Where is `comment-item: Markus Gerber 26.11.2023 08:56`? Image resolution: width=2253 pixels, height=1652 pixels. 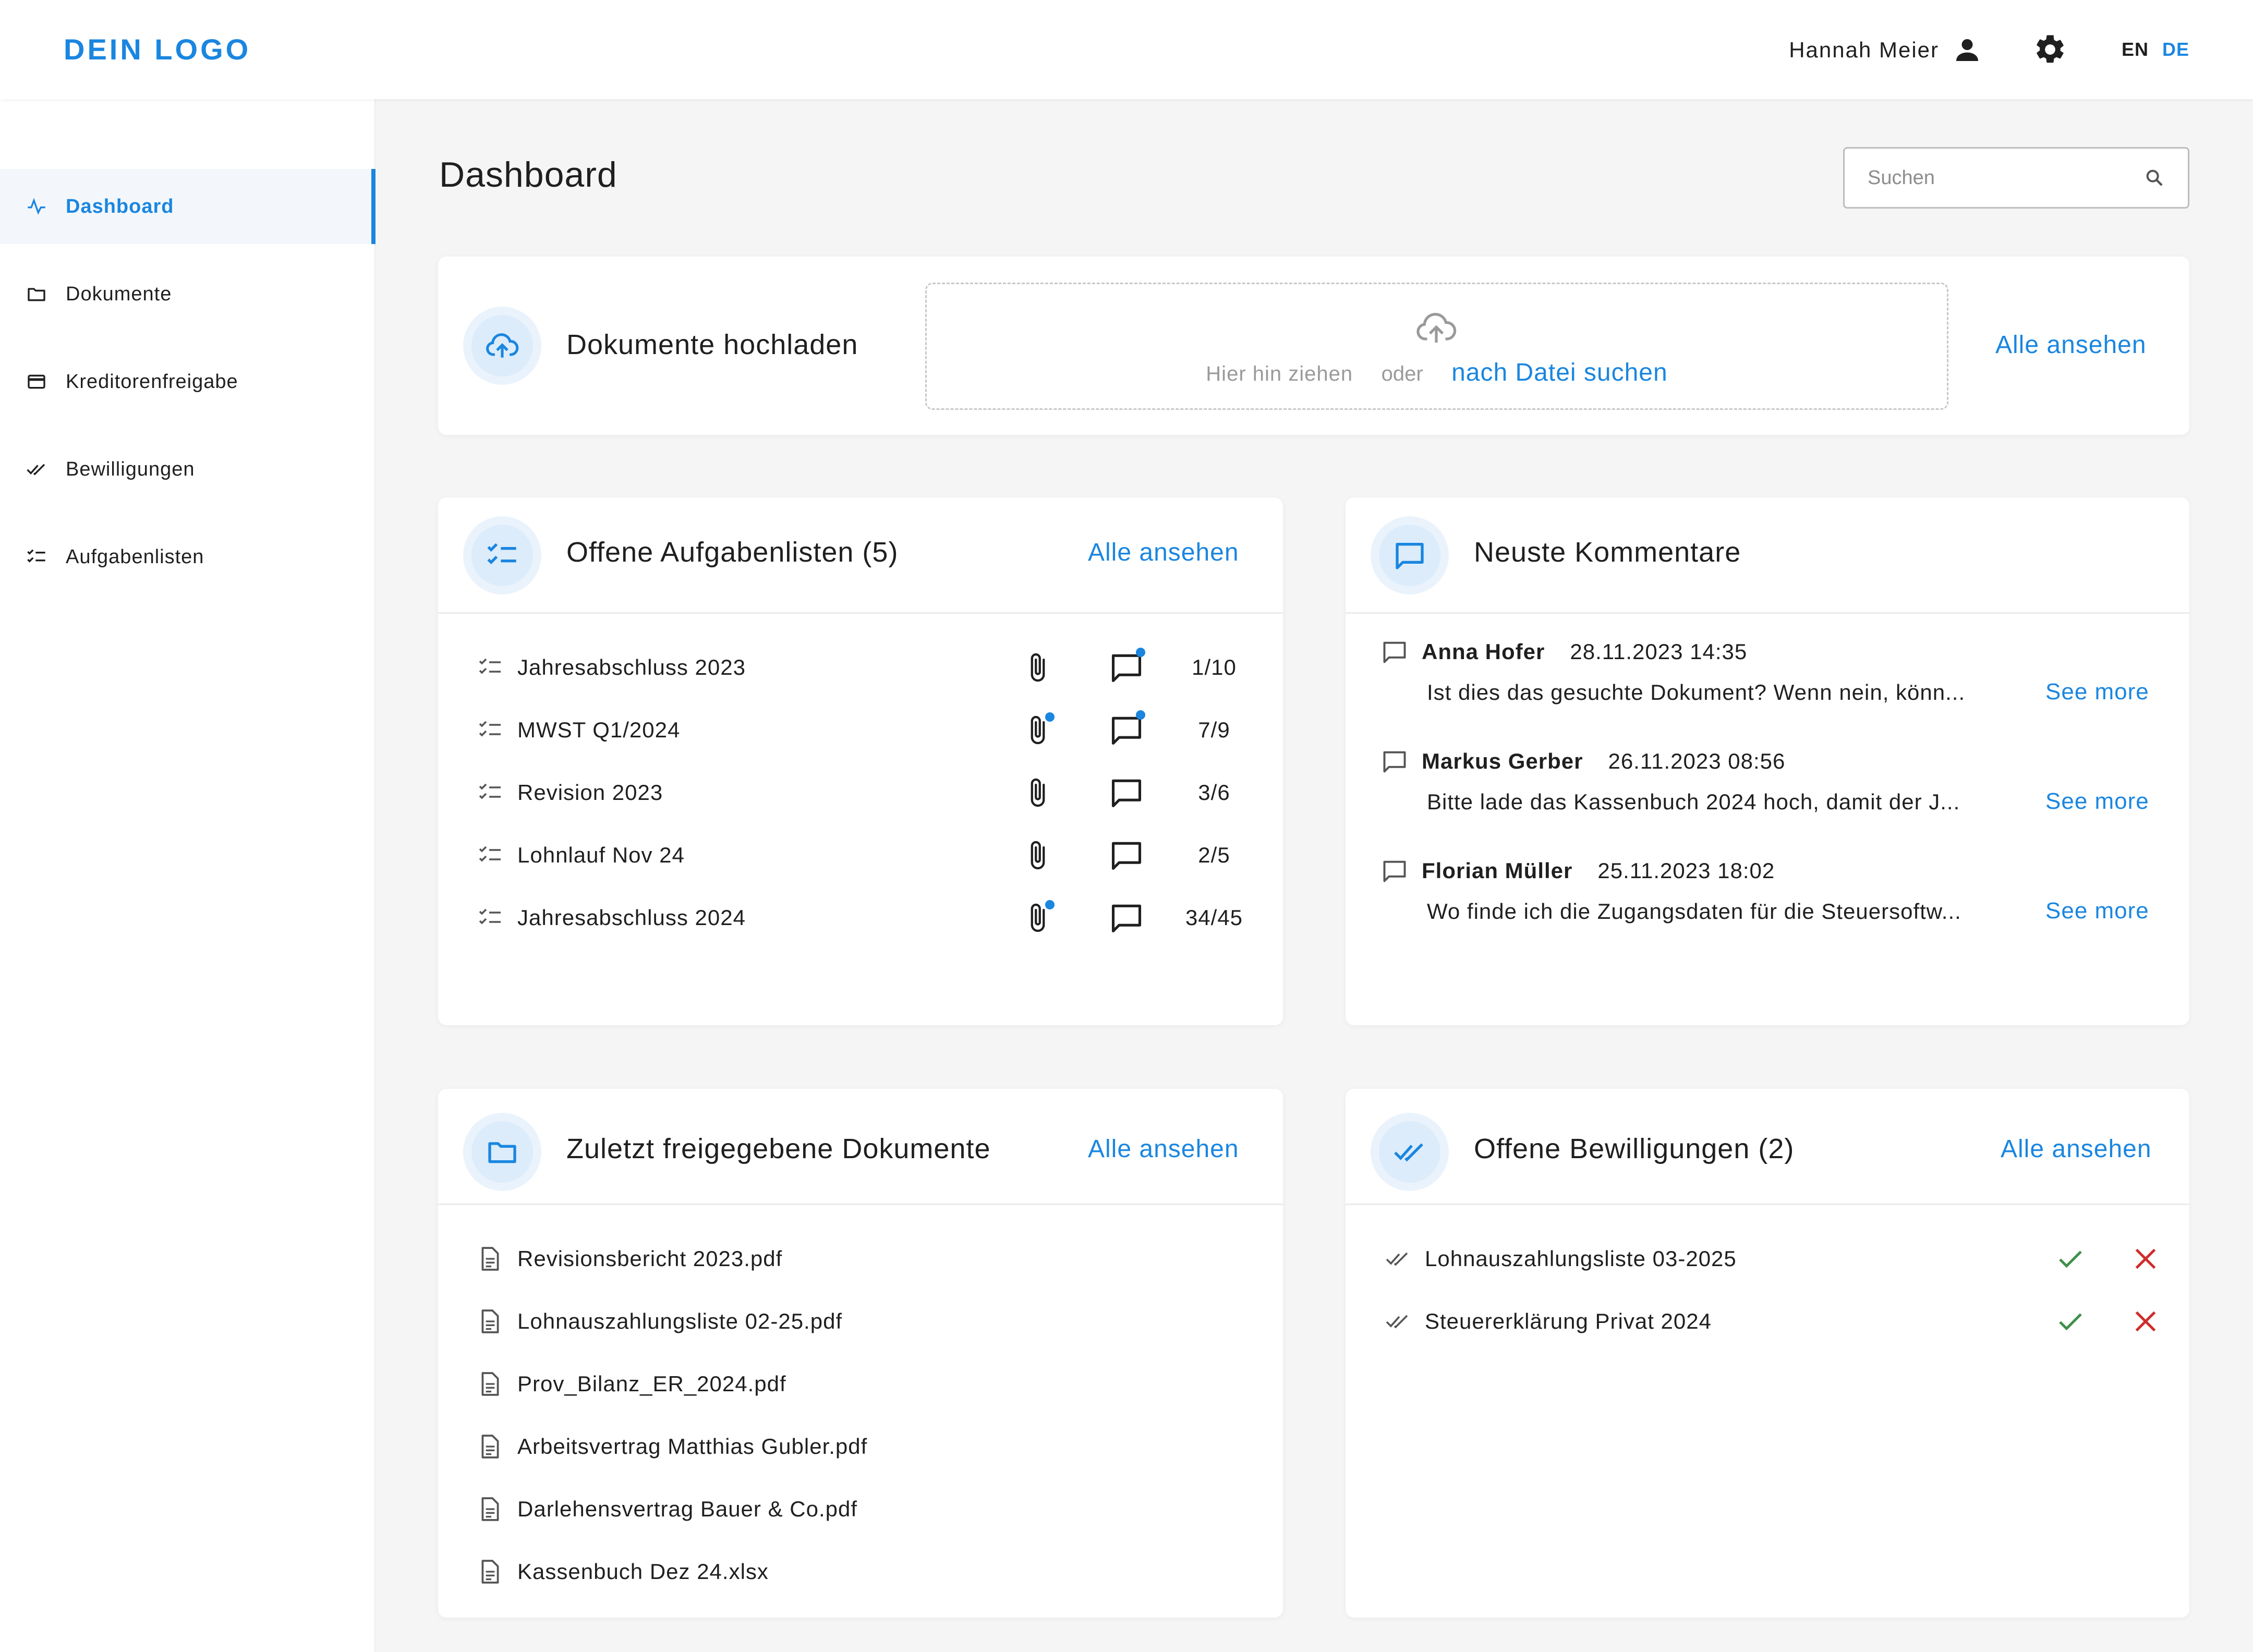
comment-item: Markus Gerber 26.11.2023 08:56 is located at coordinates (1583, 761).